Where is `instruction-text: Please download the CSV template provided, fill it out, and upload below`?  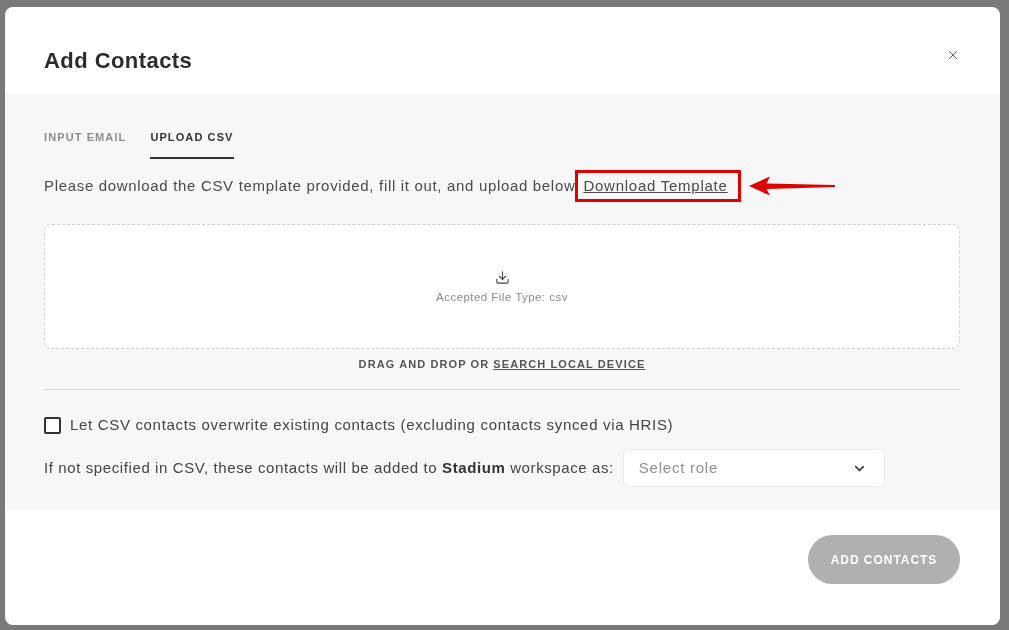 instruction-text: Please download the CSV template provided, fill it out, and upload below is located at coordinates (310, 186).